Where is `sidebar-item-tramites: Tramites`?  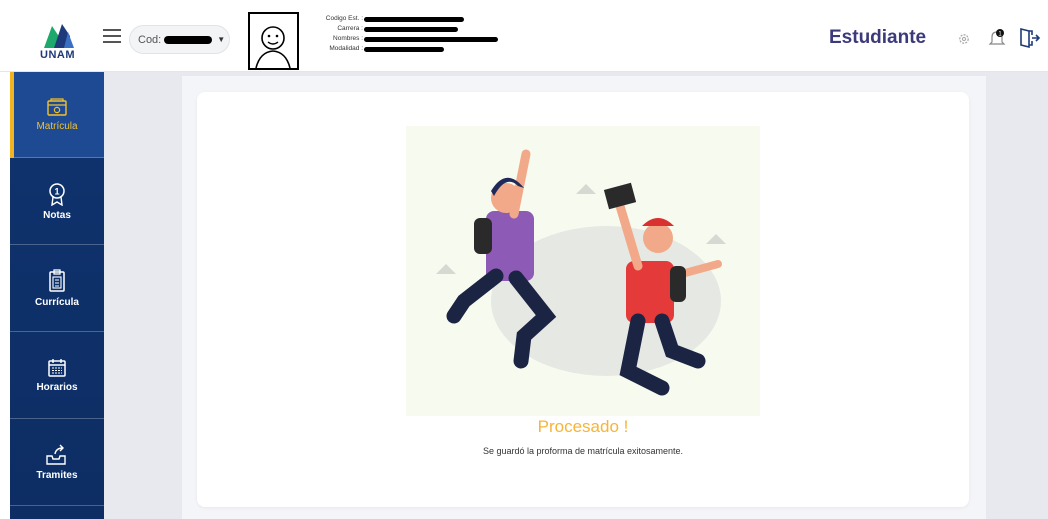
sidebar-item-tramites: Tramites is located at coordinates (57, 463).